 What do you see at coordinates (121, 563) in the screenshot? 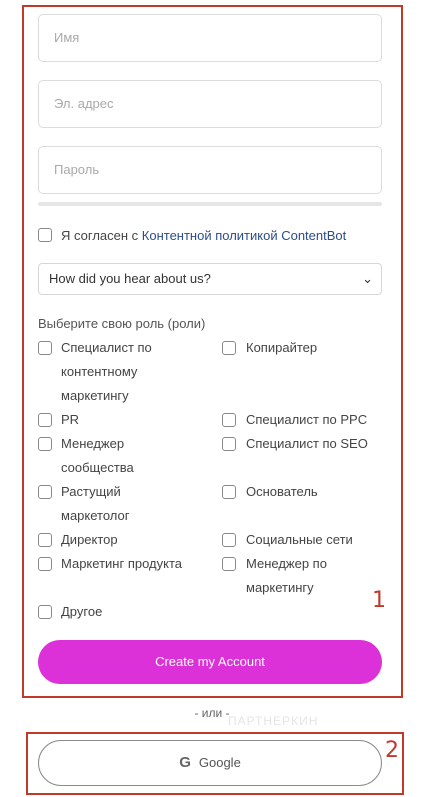
I see `role-label-product-marketing: Маркетинг продукта` at bounding box center [121, 563].